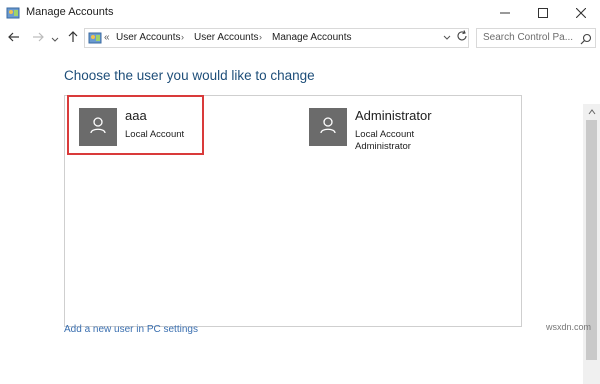 The image size is (600, 384). Describe the element at coordinates (581, 13) in the screenshot. I see `close-button` at that location.